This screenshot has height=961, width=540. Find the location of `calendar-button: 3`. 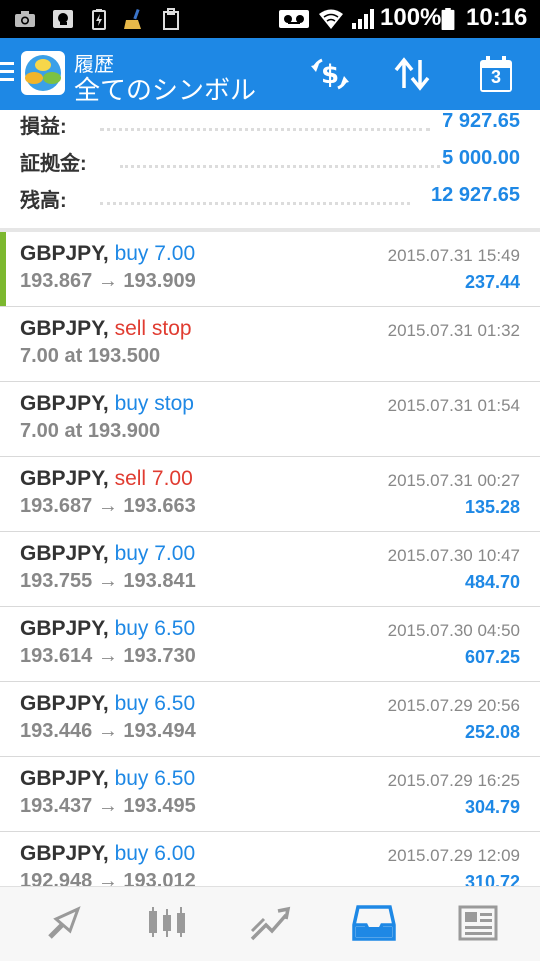

calendar-button: 3 is located at coordinates (496, 74).